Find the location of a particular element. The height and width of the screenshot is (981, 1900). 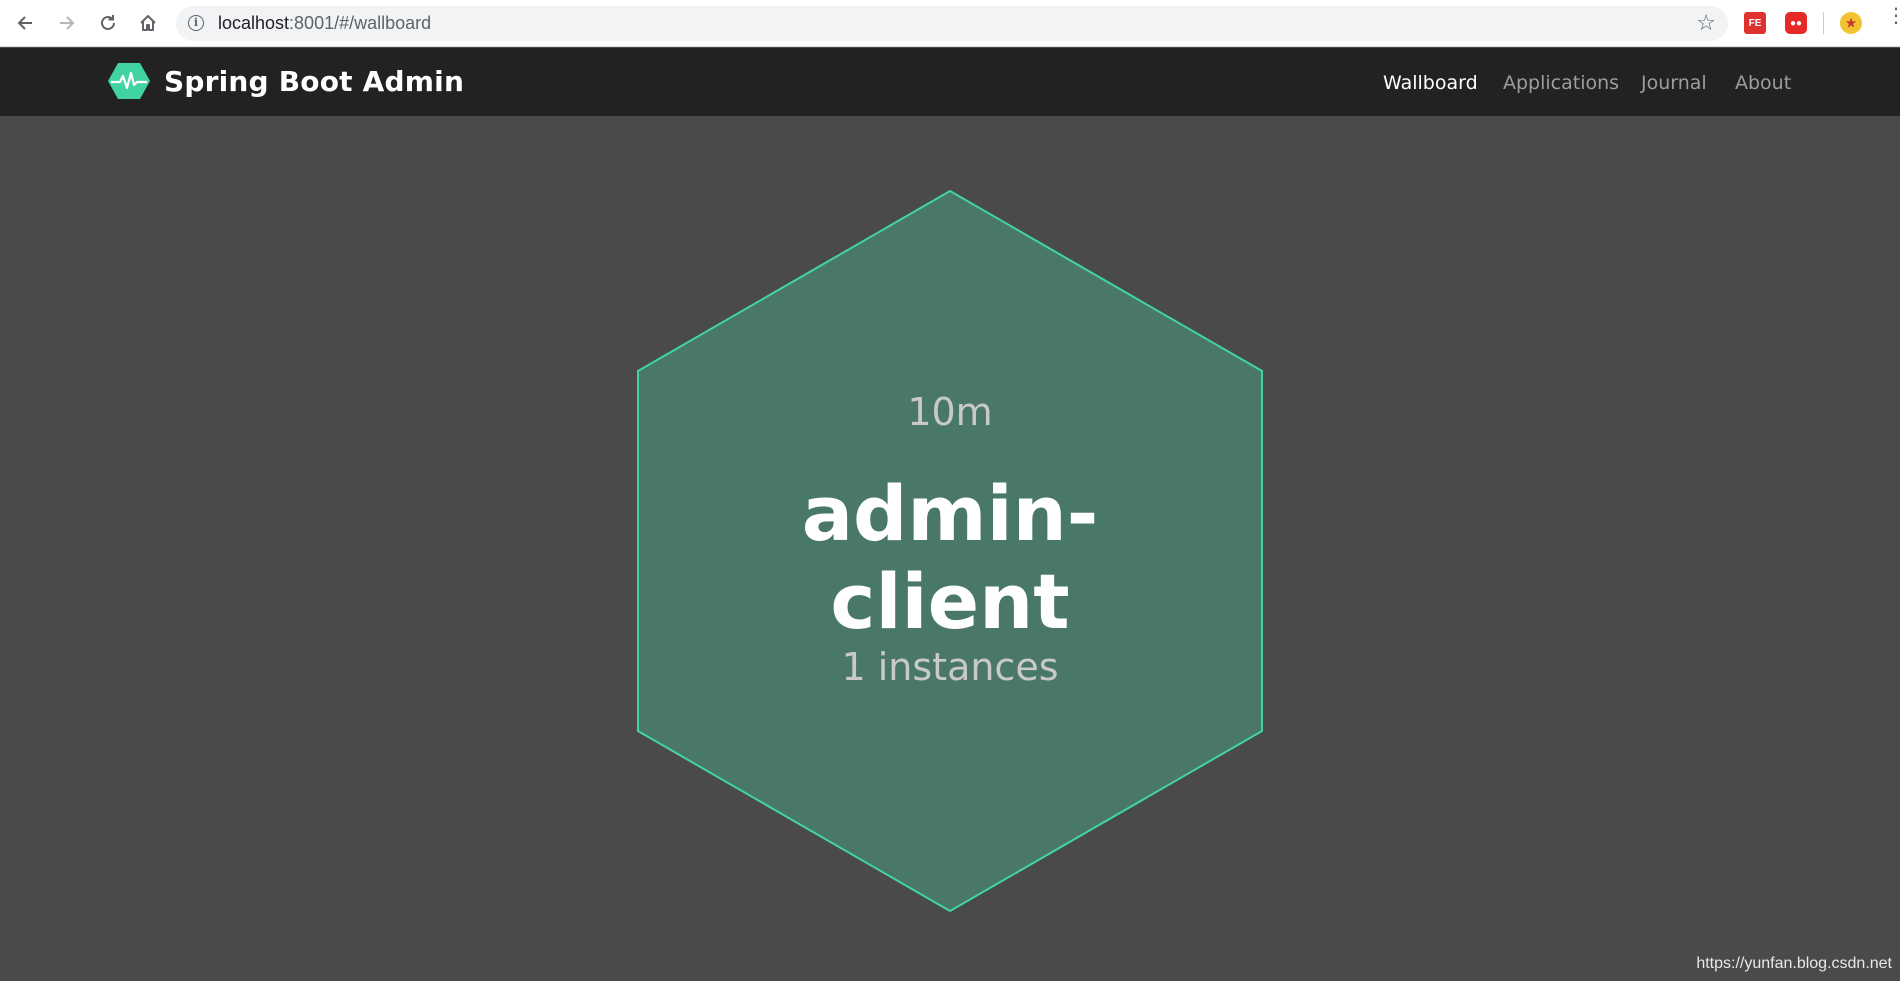

info-icon: i is located at coordinates (196, 23).